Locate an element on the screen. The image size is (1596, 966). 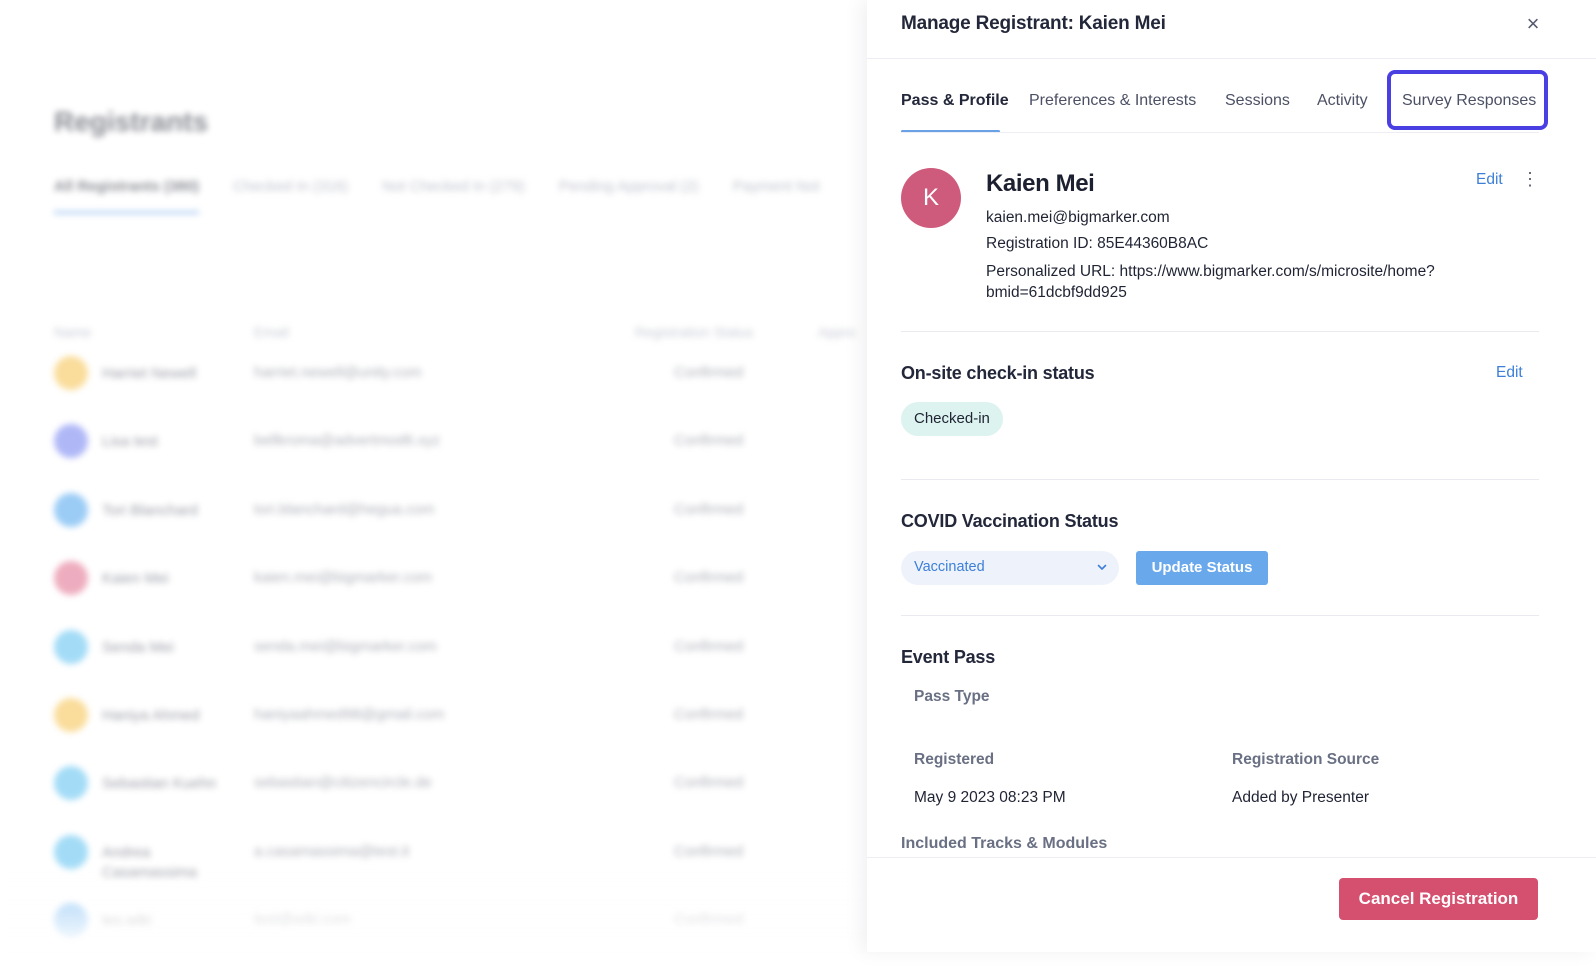
registrant-email-cell: haniyaahmed98@gmail.com is located at coordinates (349, 714).